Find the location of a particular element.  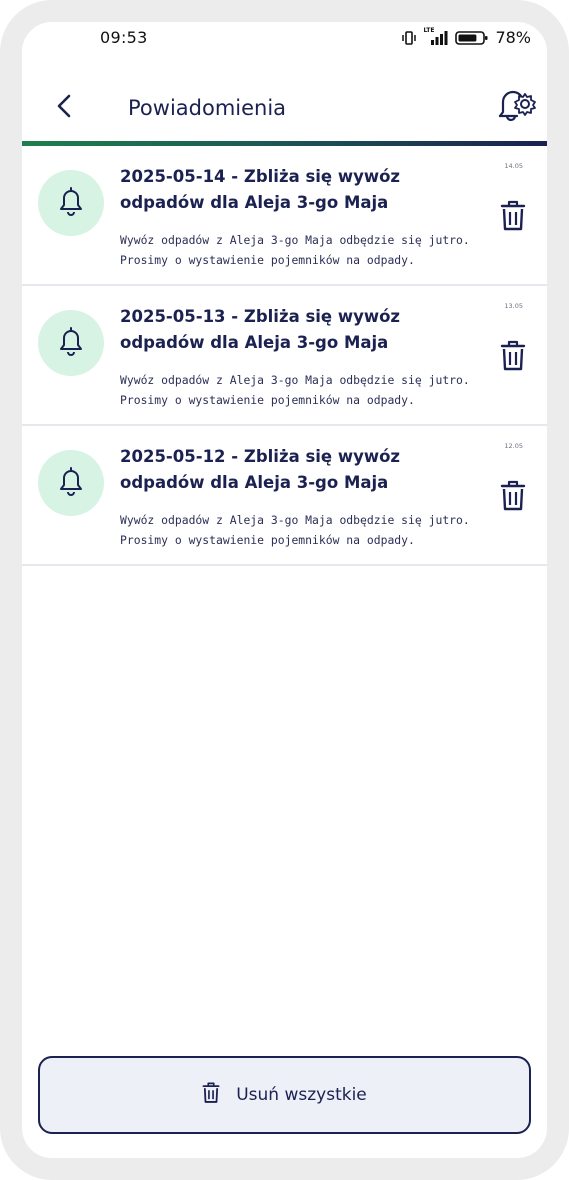

notification-settings-button is located at coordinates (516, 107).